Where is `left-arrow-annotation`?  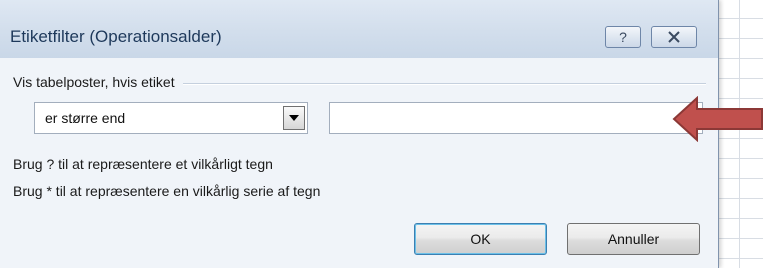
left-arrow-annotation is located at coordinates (717, 119).